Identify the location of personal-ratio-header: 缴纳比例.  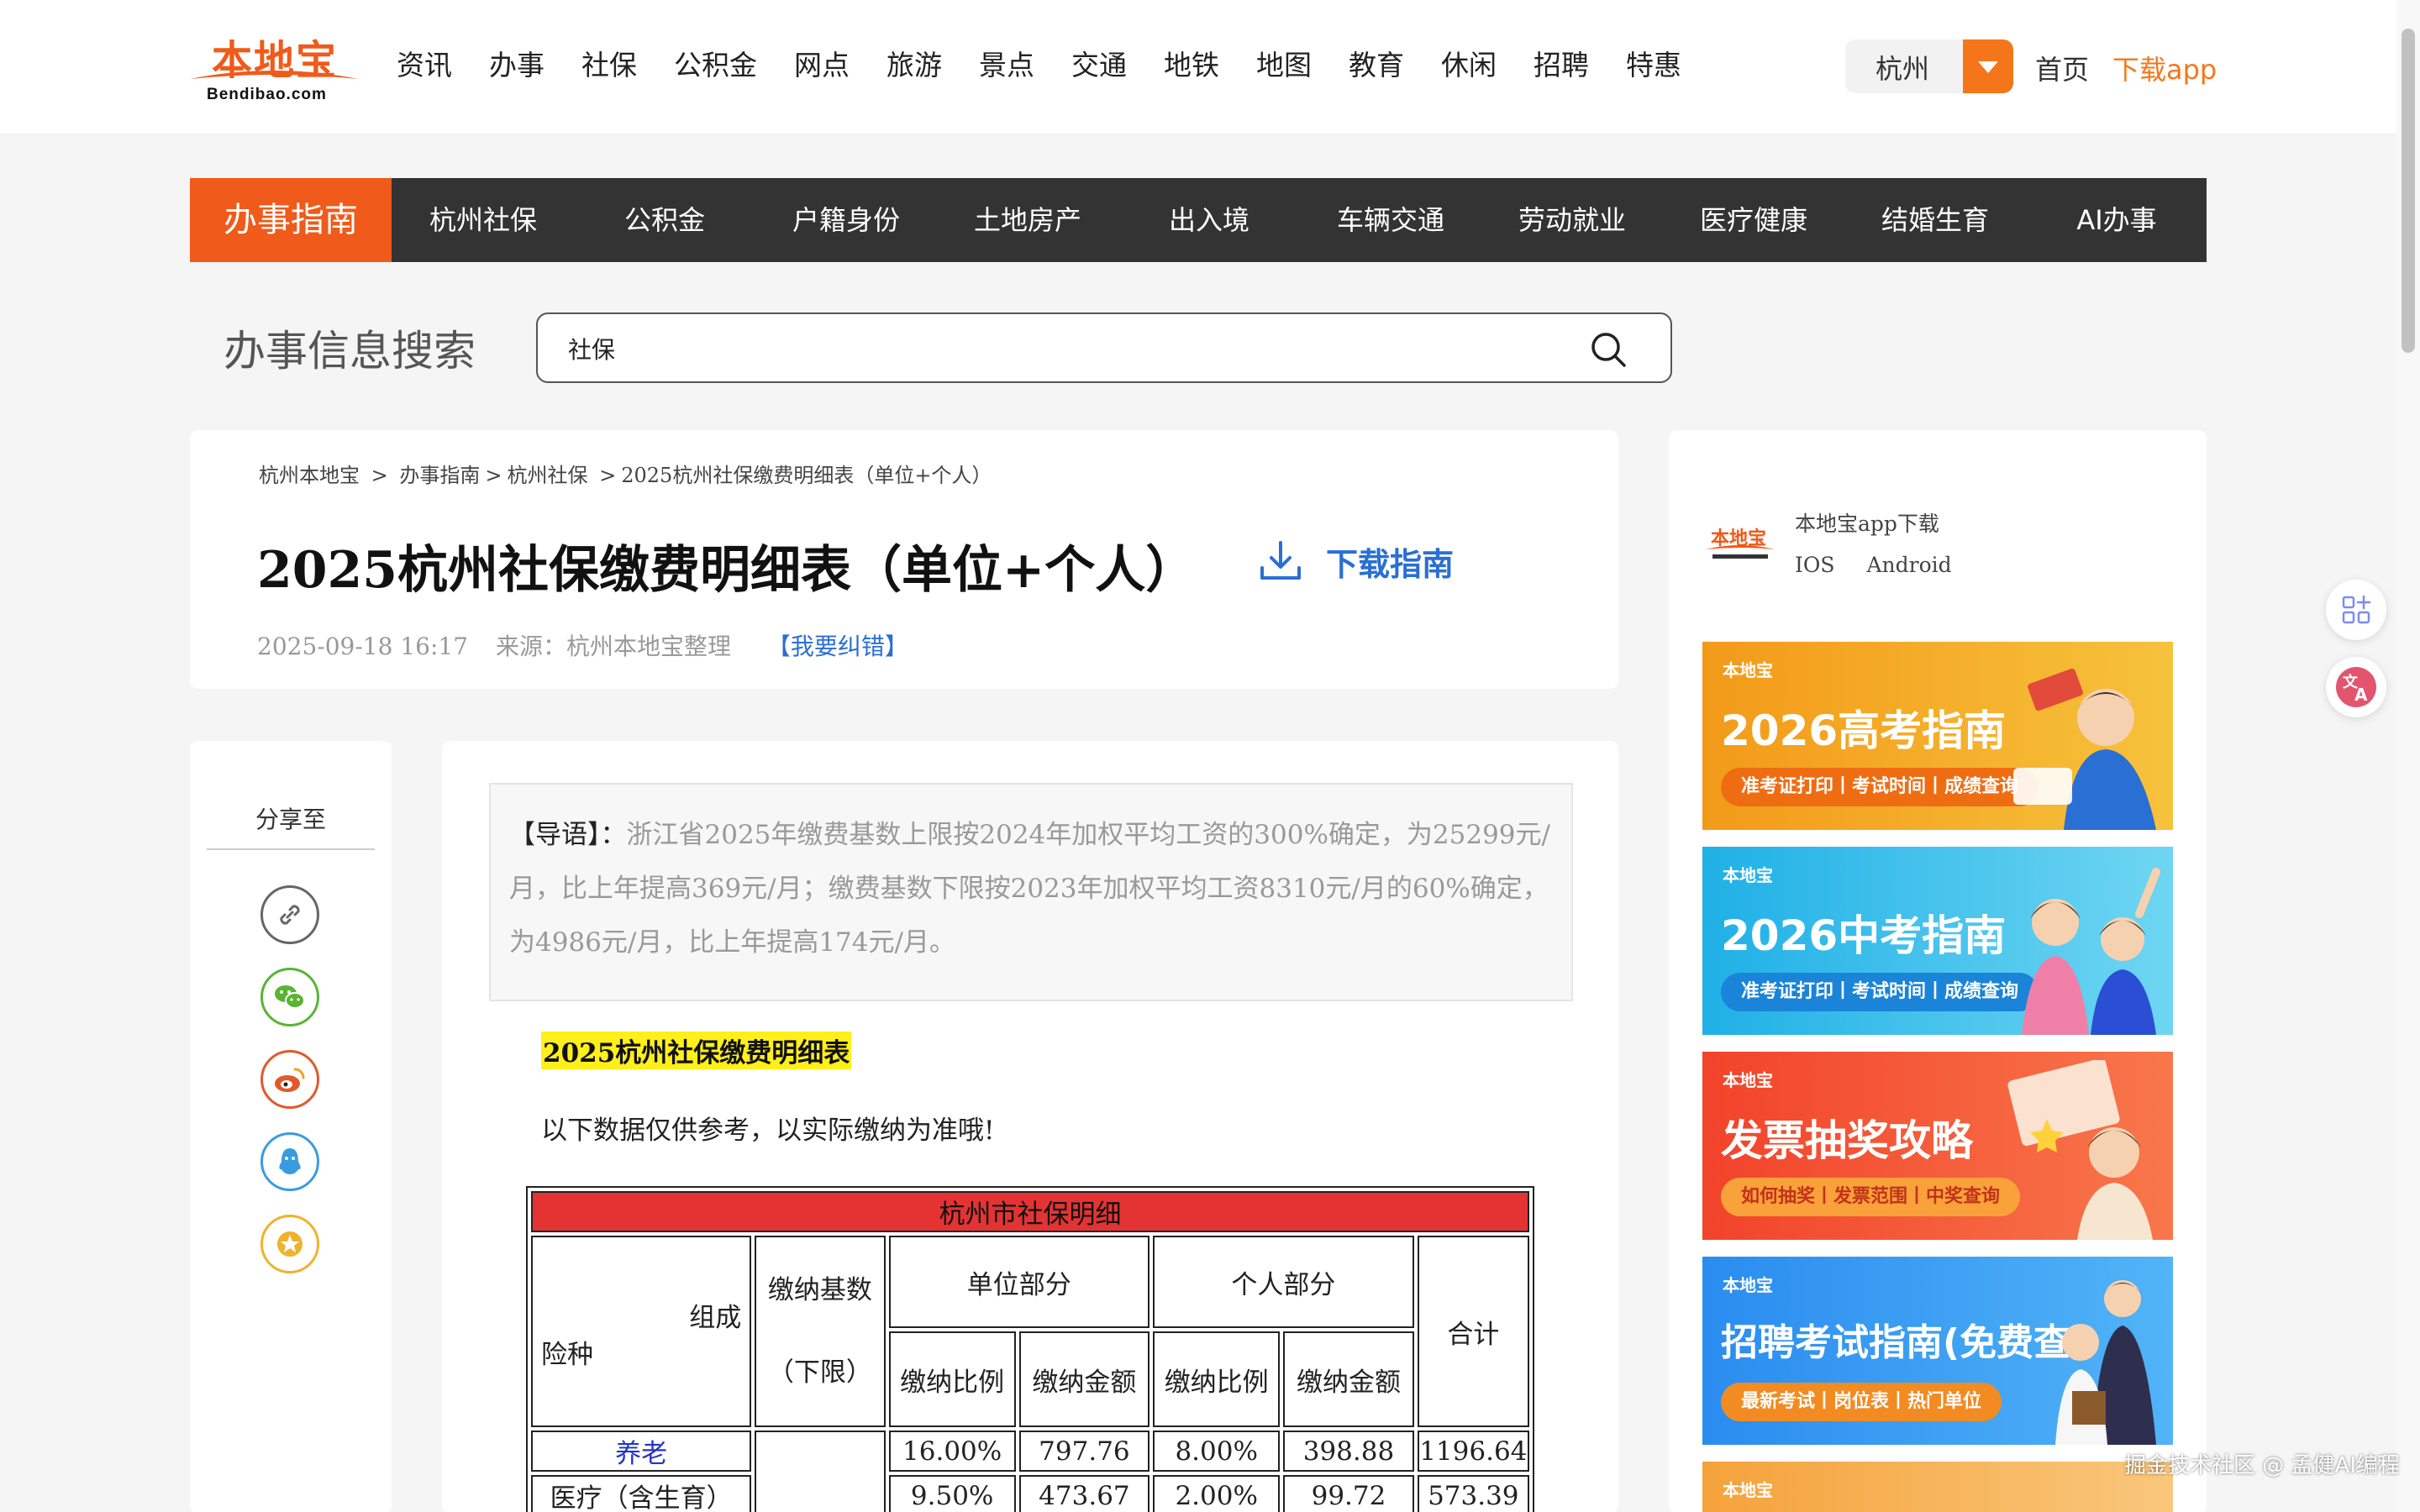
(1217, 1379).